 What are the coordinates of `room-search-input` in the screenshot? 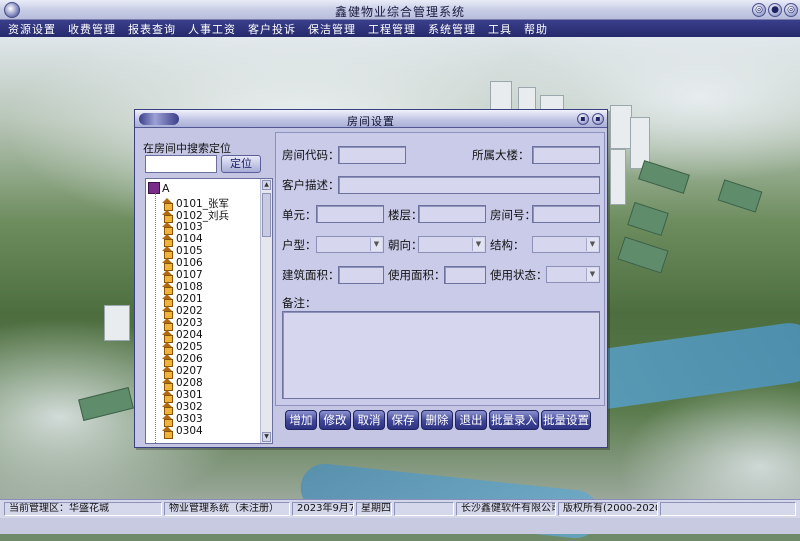 It's located at (181, 164).